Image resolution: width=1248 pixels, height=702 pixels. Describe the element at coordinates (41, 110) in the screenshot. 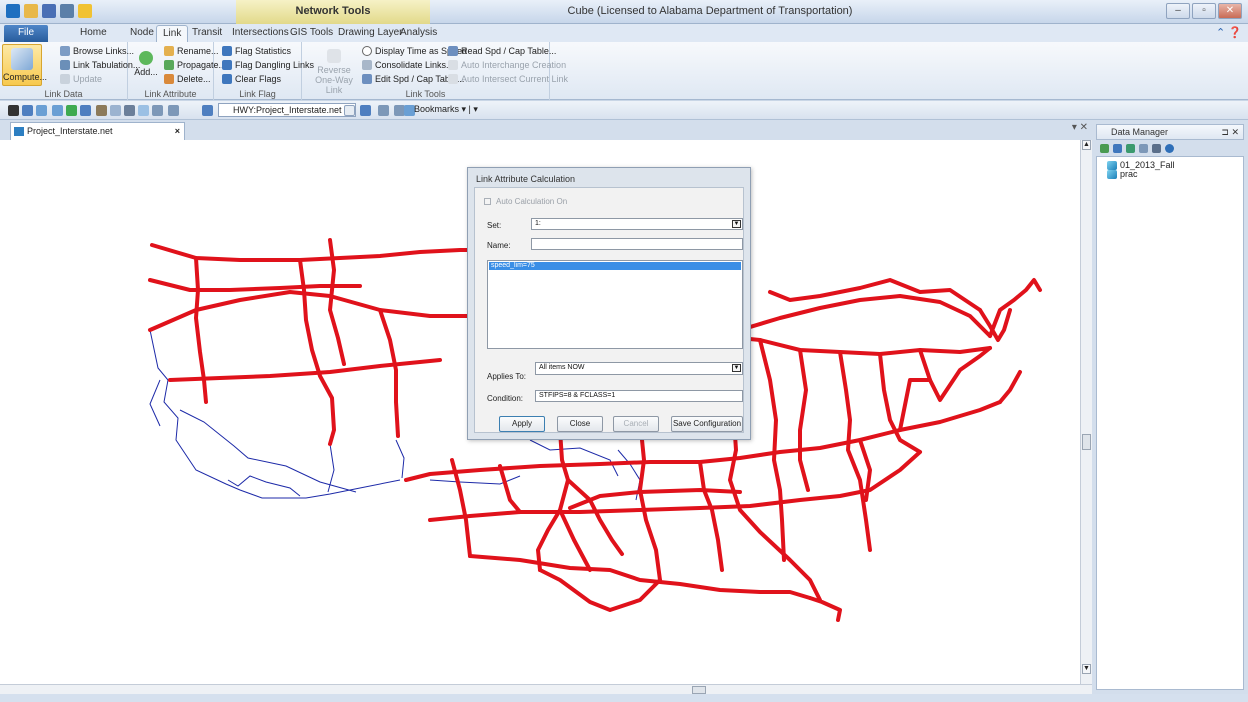

I see `zoom-in-icon` at that location.